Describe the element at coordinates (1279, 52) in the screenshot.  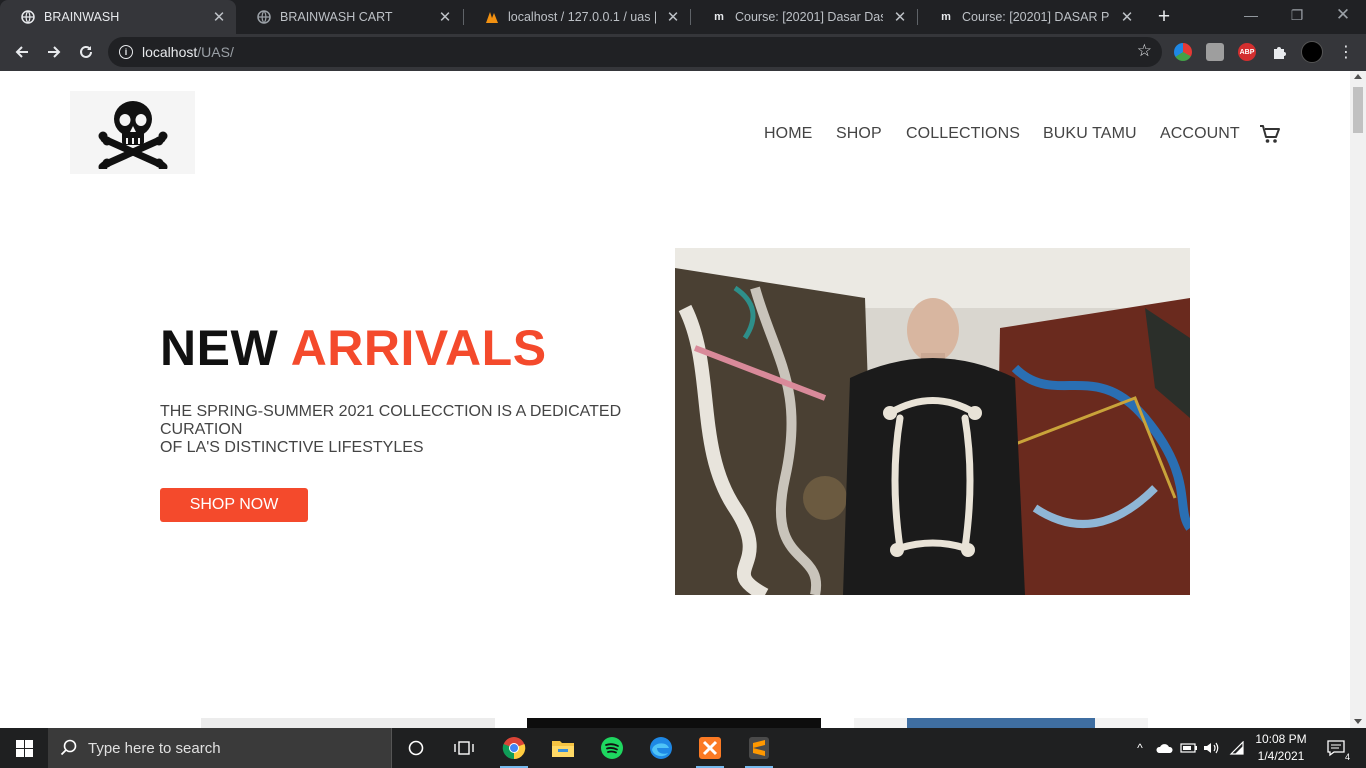
I see `puzzle-icon` at that location.